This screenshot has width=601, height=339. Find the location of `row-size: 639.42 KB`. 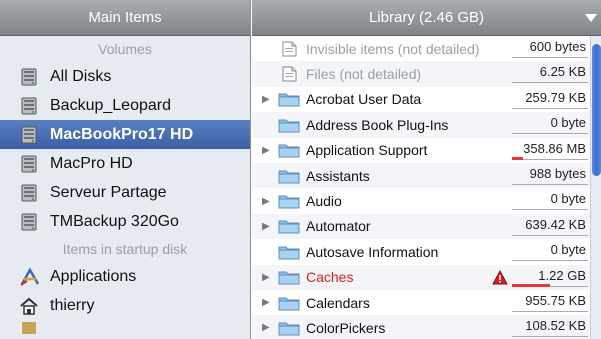

row-size: 639.42 KB is located at coordinates (550, 226).